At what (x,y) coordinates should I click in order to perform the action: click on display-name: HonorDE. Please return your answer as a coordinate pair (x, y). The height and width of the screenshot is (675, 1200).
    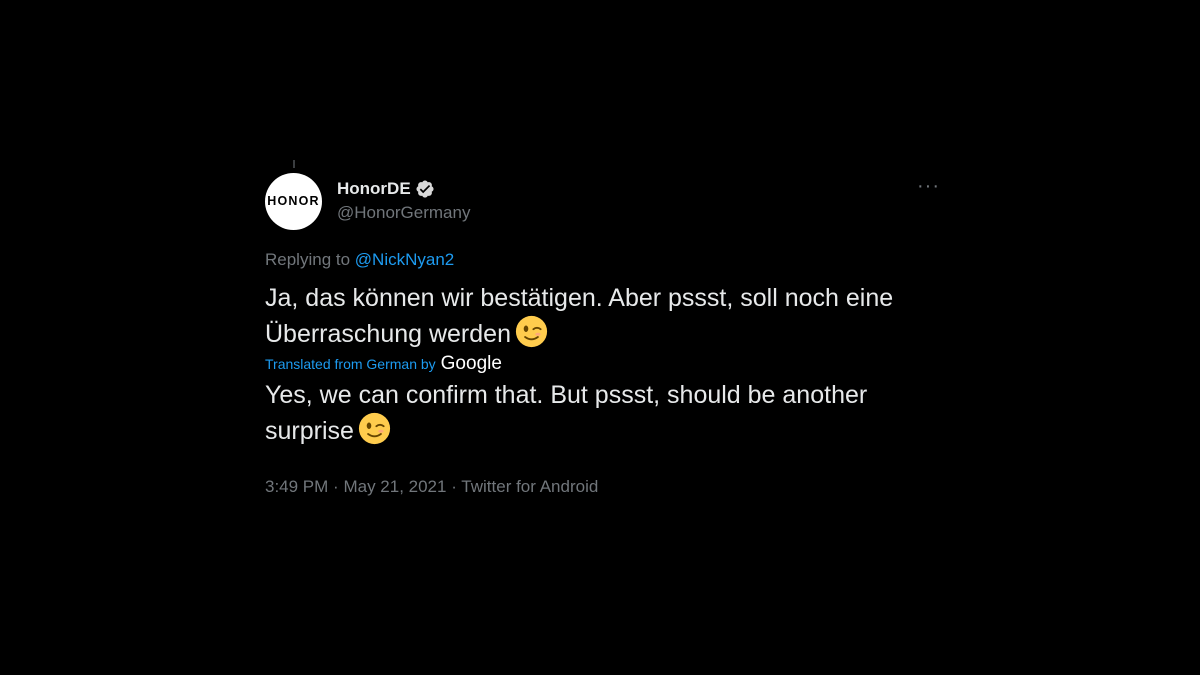
    Looking at the image, I should click on (374, 189).